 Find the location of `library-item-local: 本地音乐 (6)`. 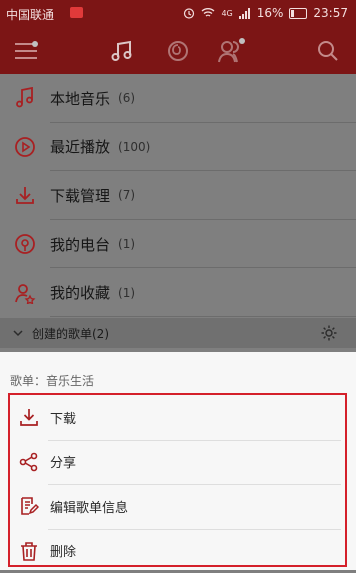

library-item-local: 本地音乐 (6) is located at coordinates (178, 98).